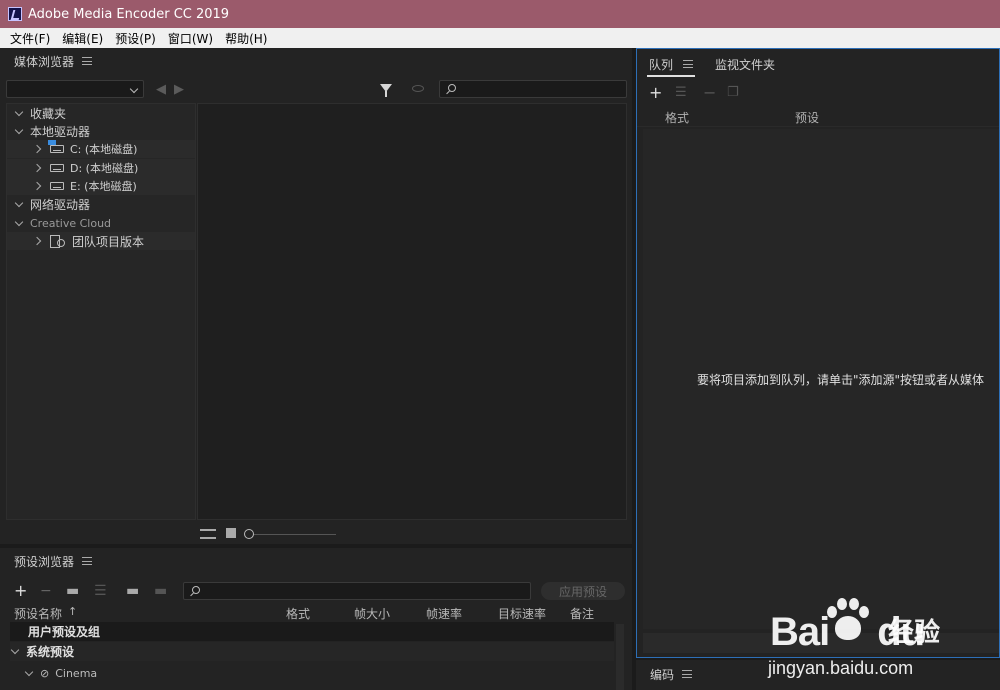 The height and width of the screenshot is (690, 1000). Describe the element at coordinates (709, 92) in the screenshot. I see `remove-icon: −` at that location.